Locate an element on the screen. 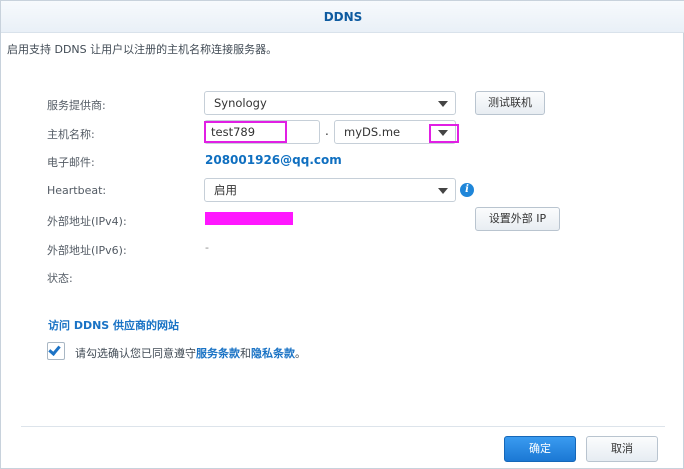 The width and height of the screenshot is (684, 469). info-icon: i is located at coordinates (467, 190).